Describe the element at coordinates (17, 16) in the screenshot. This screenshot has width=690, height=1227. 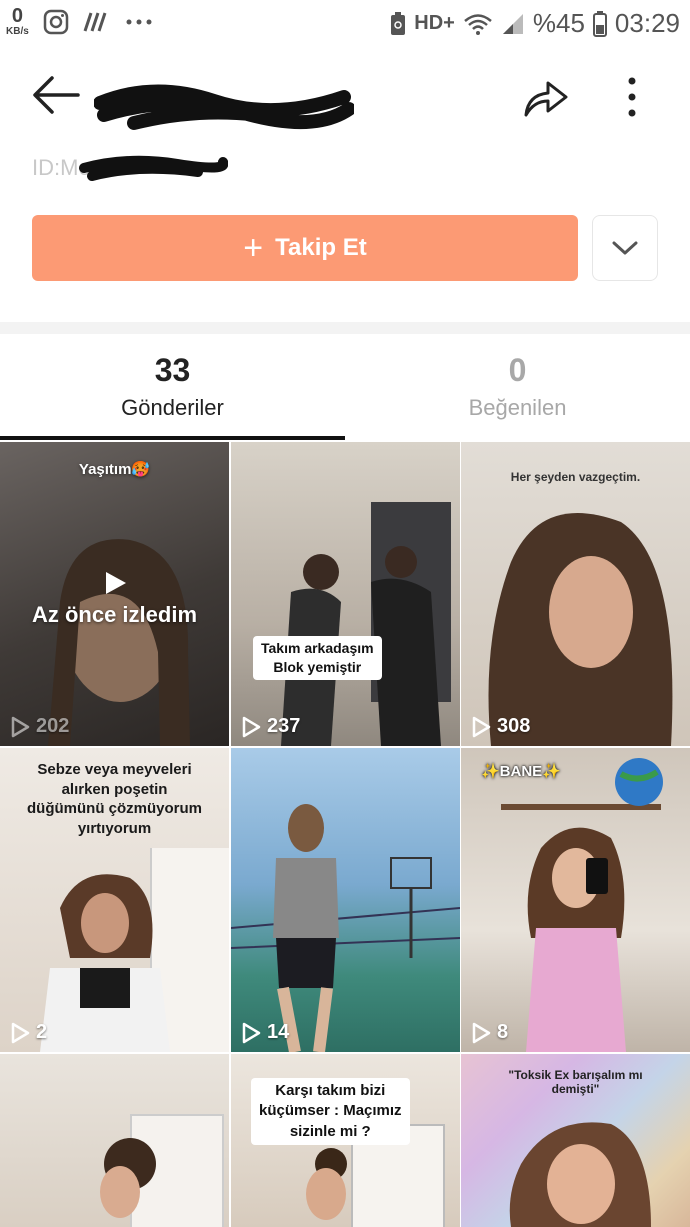
I see `network-speed-value: 0` at that location.